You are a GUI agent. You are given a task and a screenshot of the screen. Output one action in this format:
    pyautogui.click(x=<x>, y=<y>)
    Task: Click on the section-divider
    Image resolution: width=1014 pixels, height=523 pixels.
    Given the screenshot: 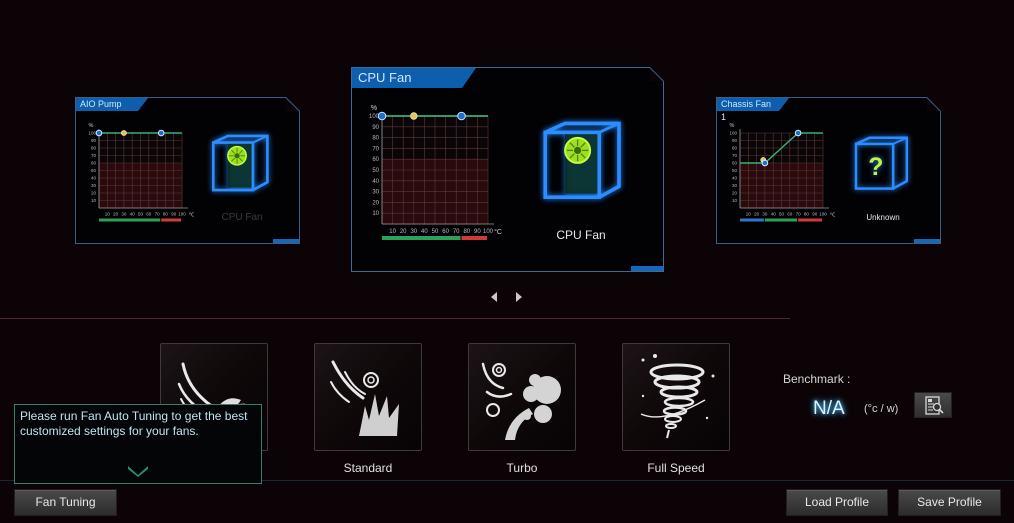 What is the action you would take?
    pyautogui.click(x=395, y=318)
    